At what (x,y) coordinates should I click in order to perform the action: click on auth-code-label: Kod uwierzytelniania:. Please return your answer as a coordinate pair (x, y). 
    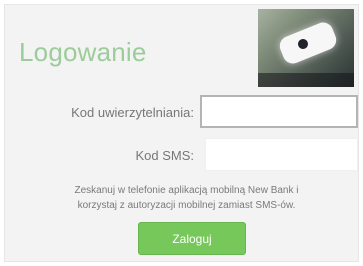
    Looking at the image, I should click on (132, 112).